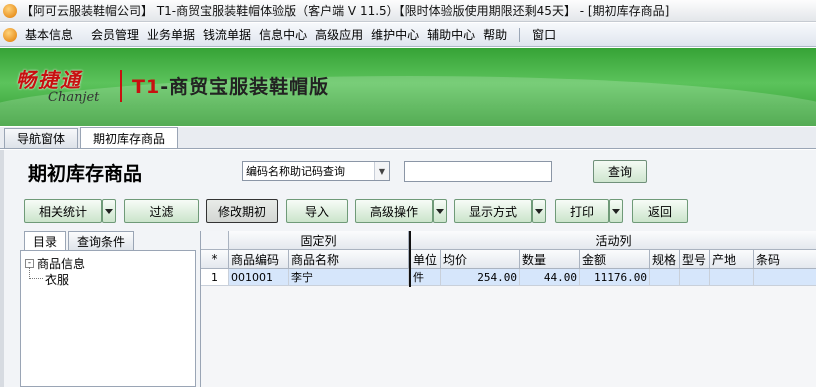 This screenshot has height=387, width=816. Describe the element at coordinates (394, 211) in the screenshot. I see `advanced-ops-button: 高级操作` at that location.